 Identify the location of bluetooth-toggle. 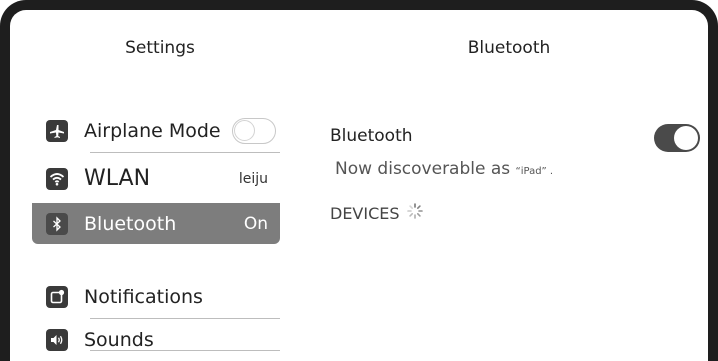
(677, 138).